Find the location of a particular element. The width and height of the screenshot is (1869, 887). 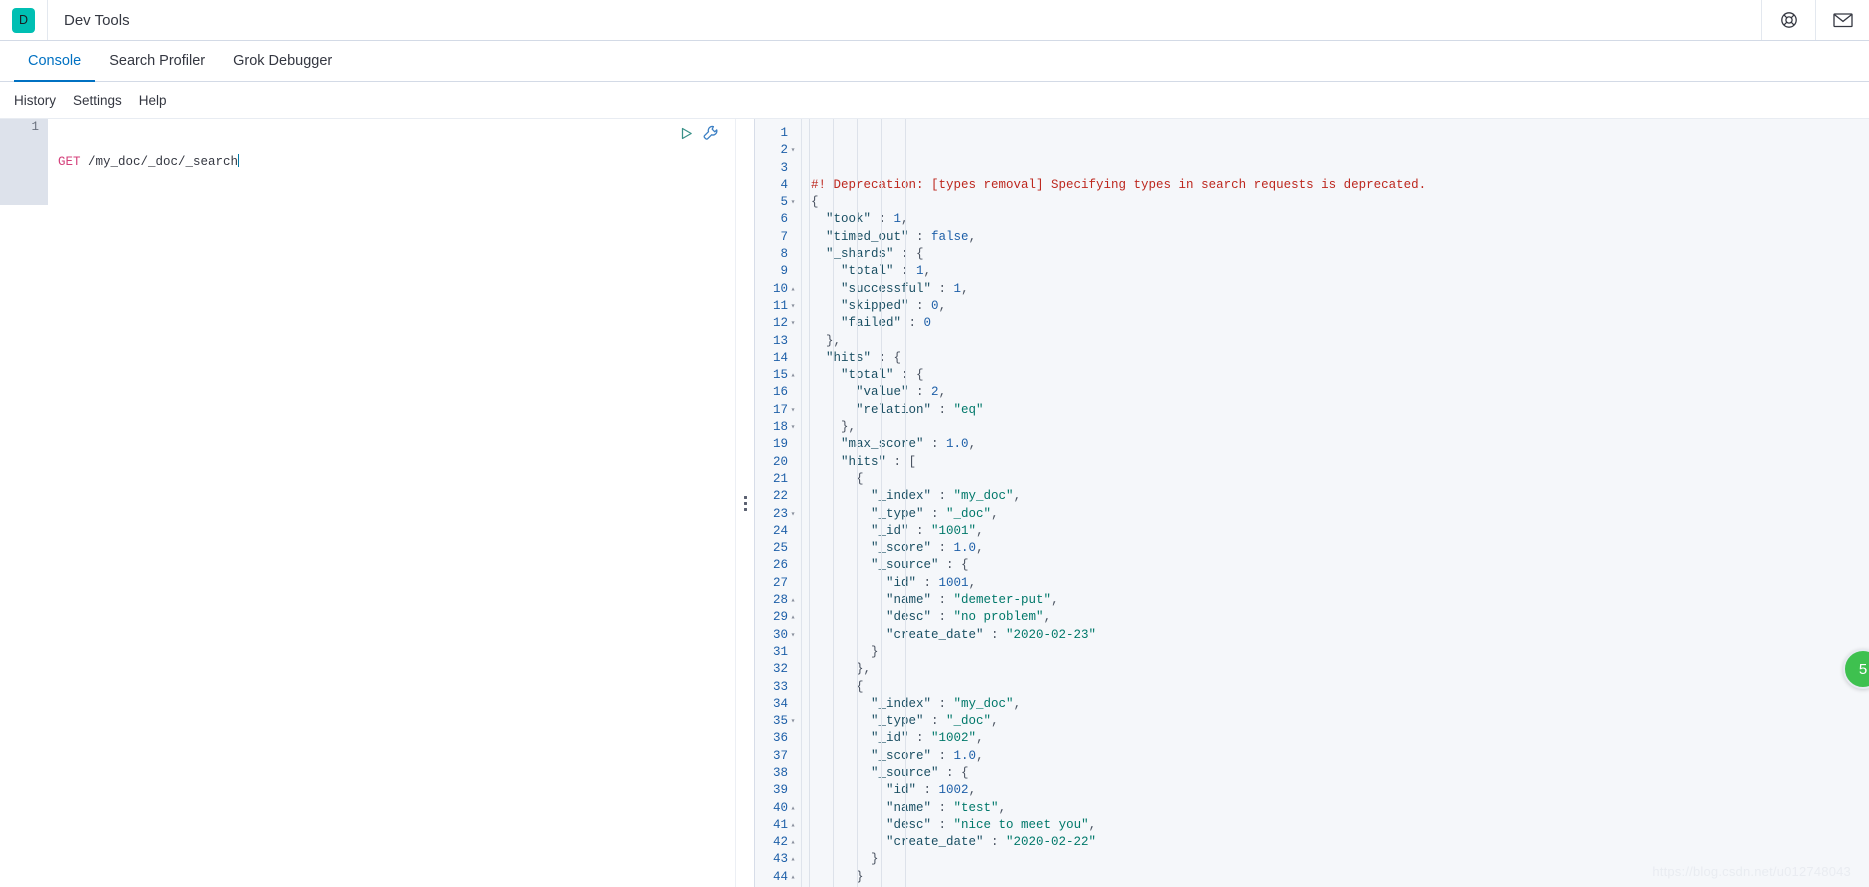

header-actions is located at coordinates (1815, 20).